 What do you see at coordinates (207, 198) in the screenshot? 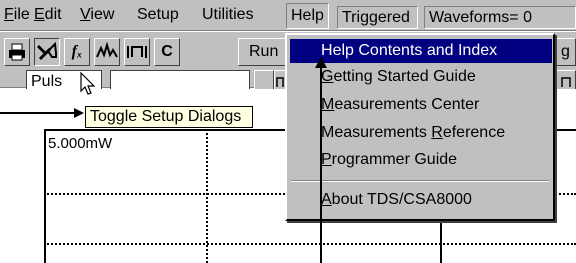
I see `grid-line-v1` at bounding box center [207, 198].